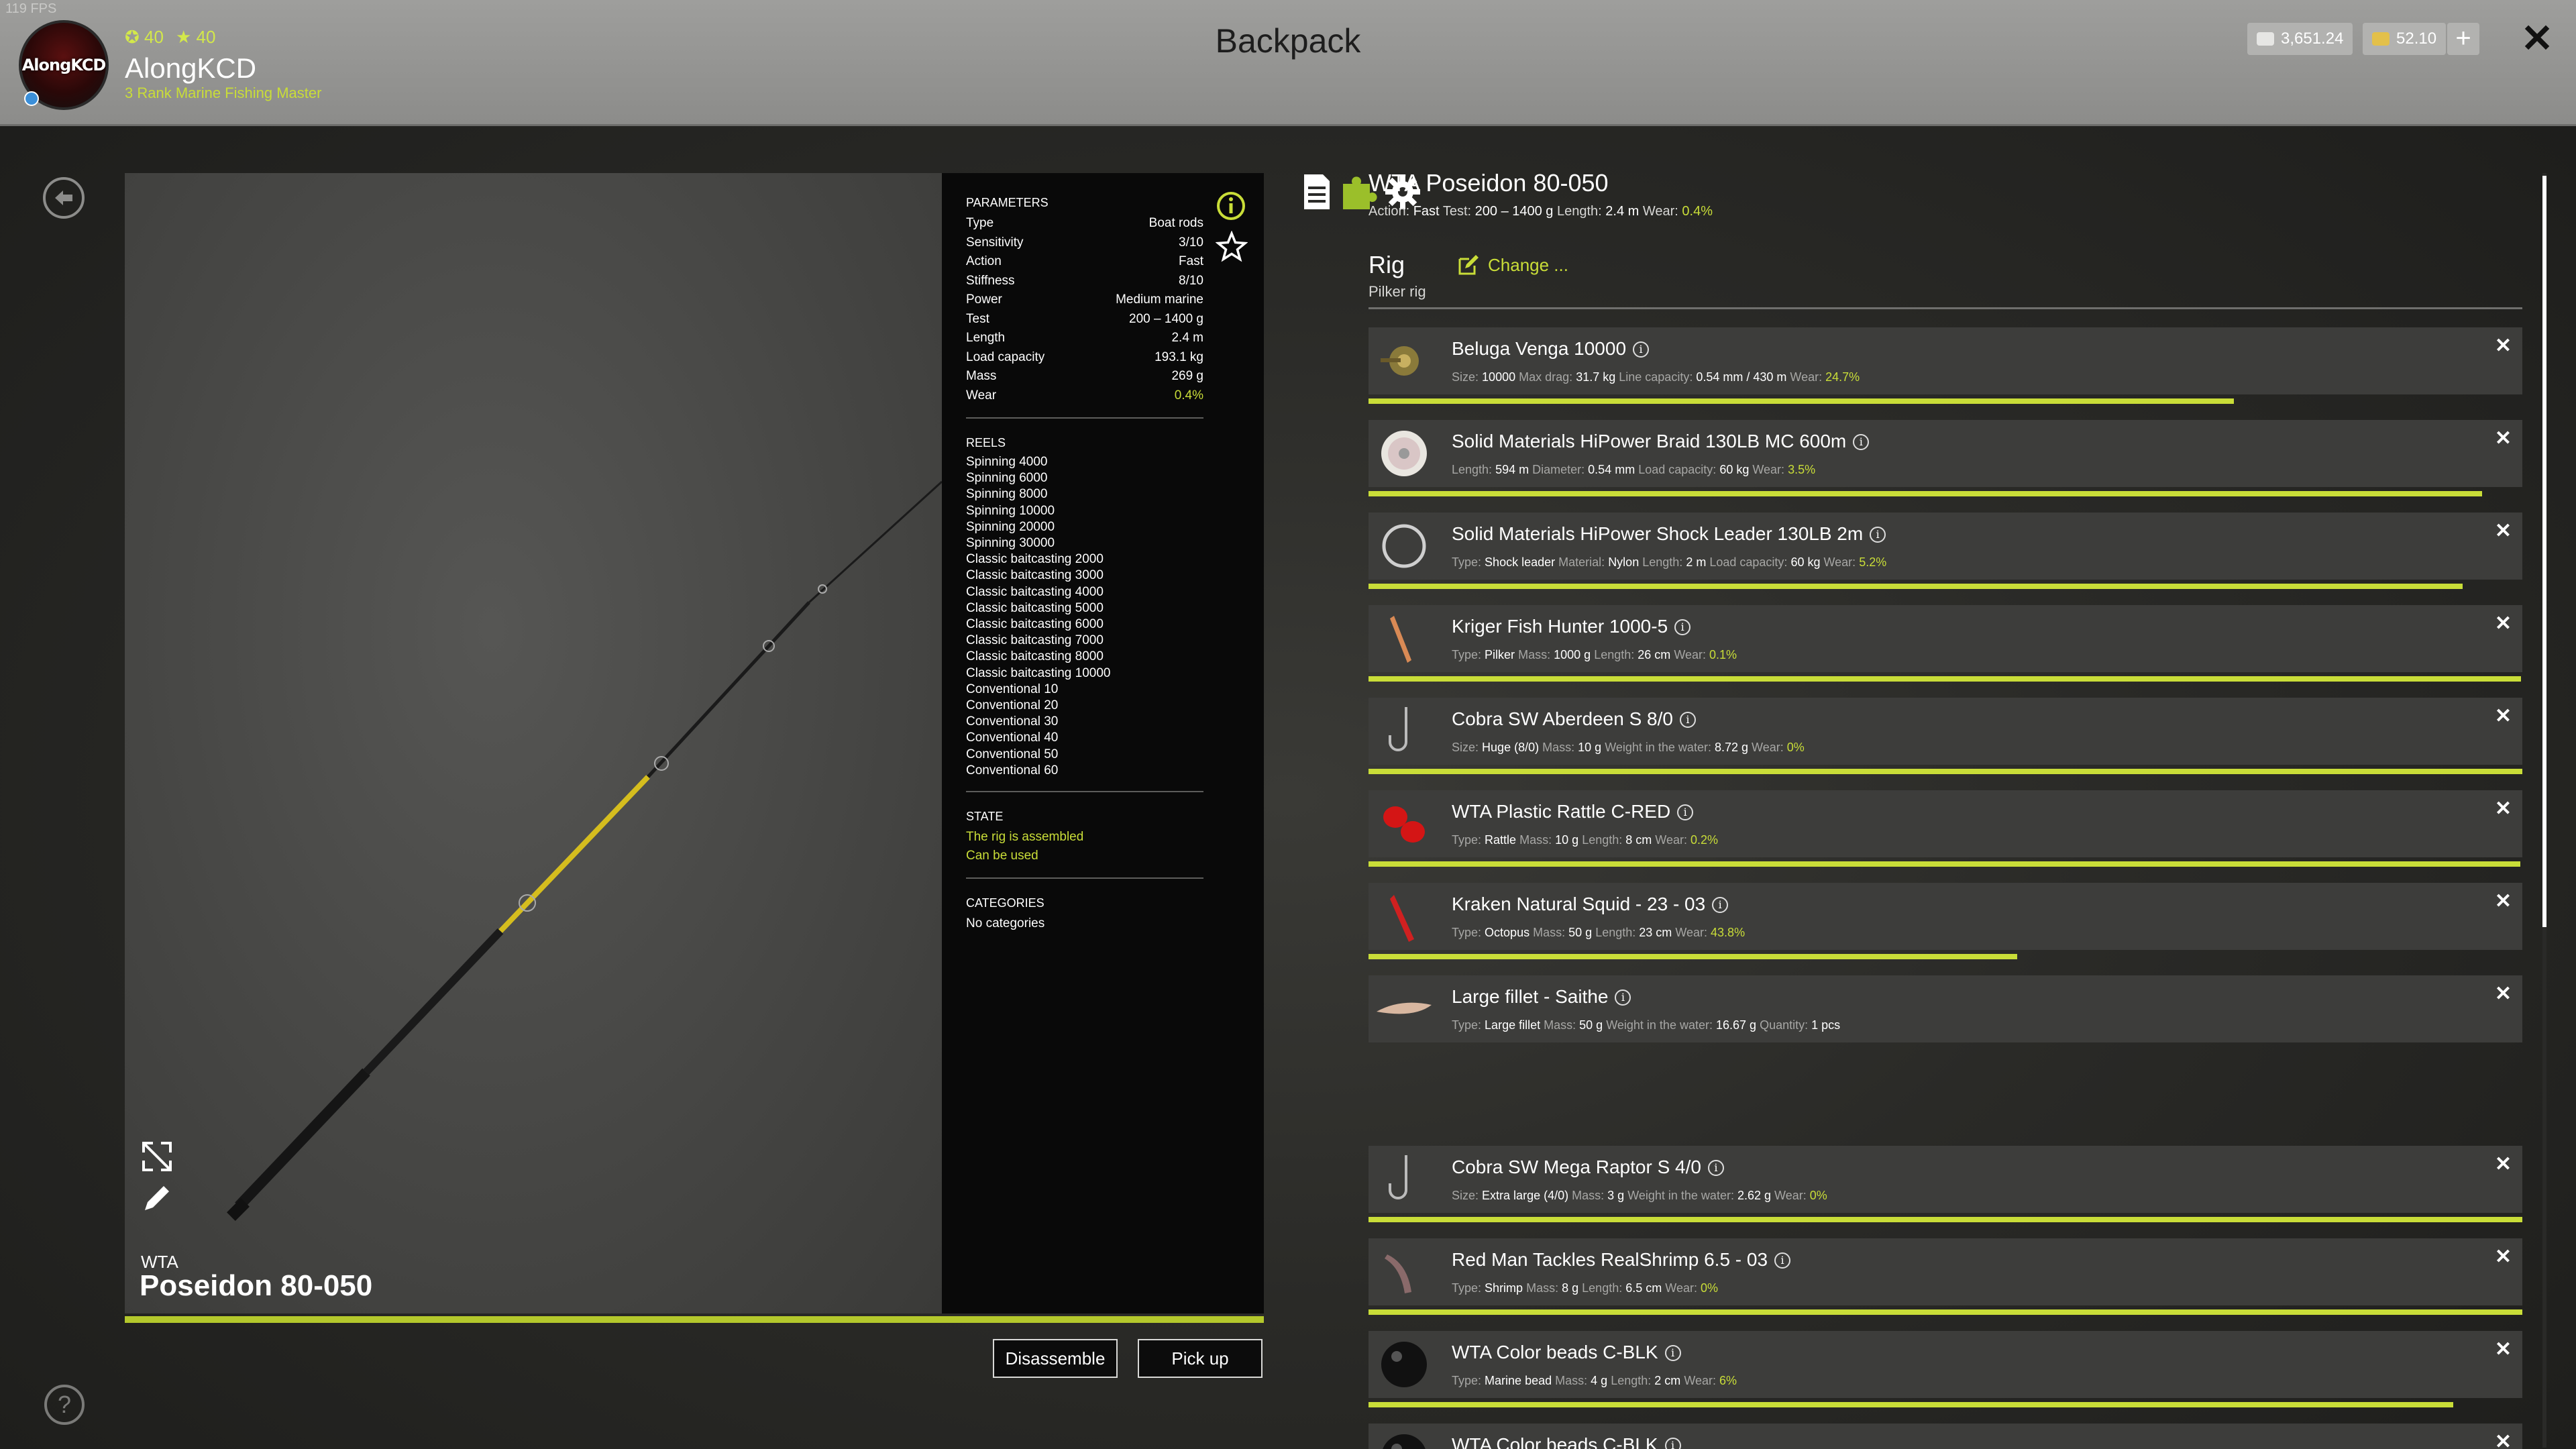 This screenshot has height=1449, width=2576. What do you see at coordinates (2463, 39) in the screenshot?
I see `buy-currency-button: +` at bounding box center [2463, 39].